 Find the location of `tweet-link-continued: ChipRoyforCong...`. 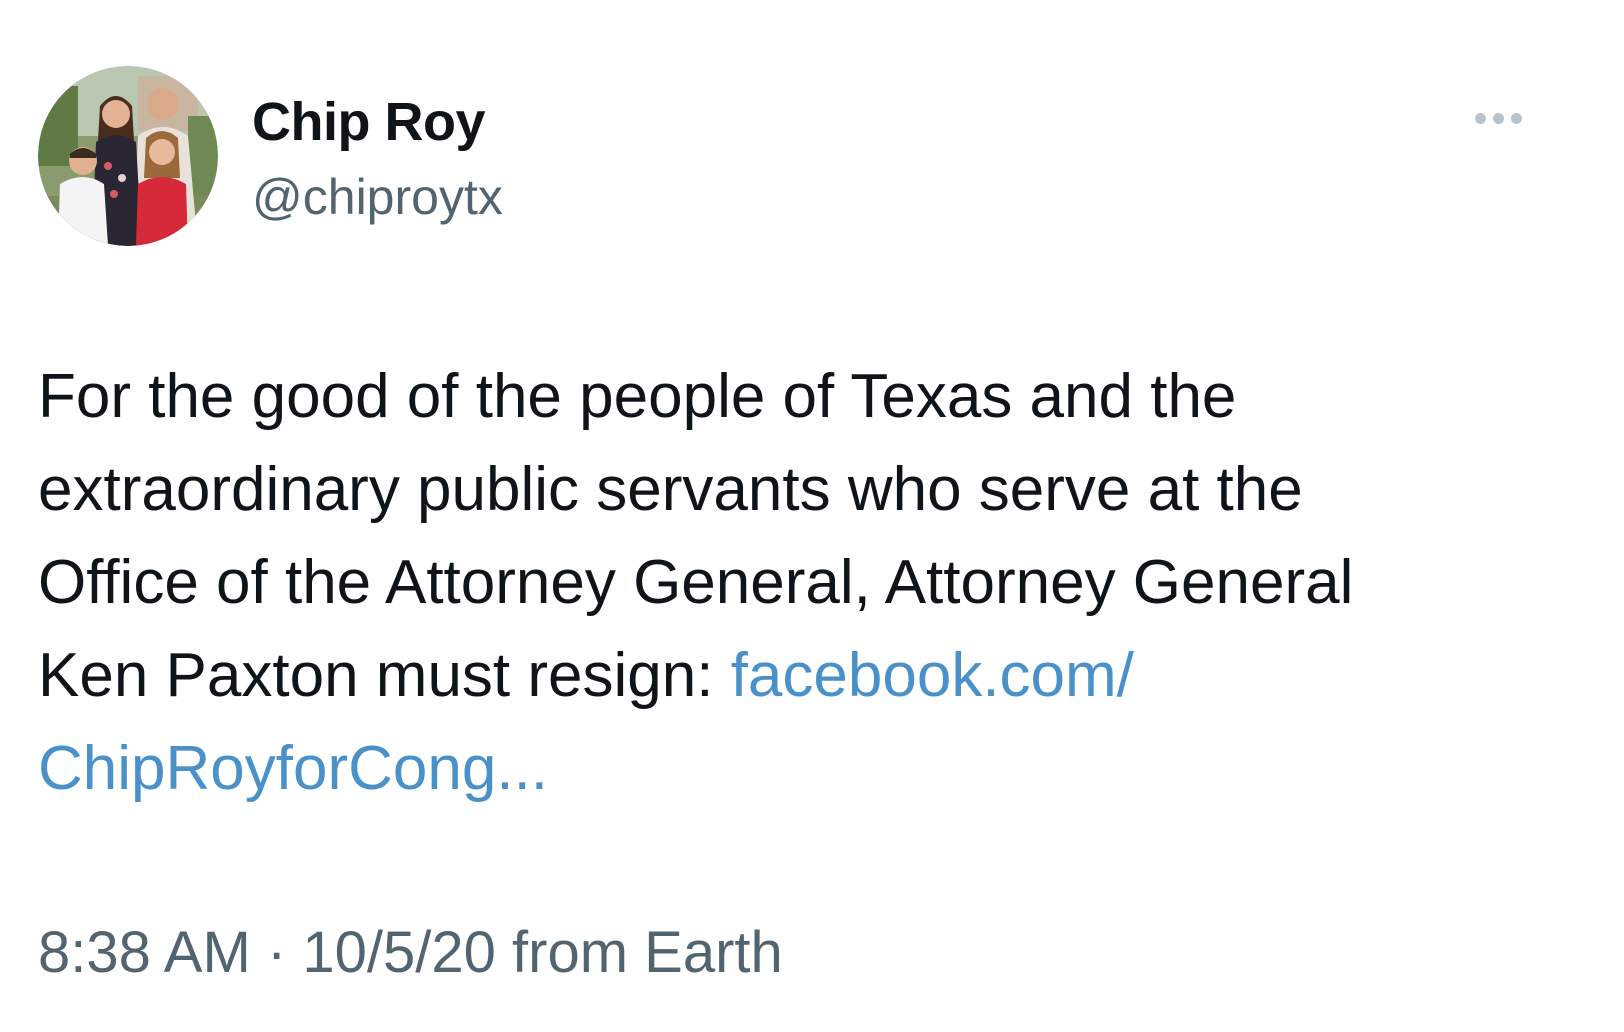

tweet-link-continued: ChipRoyforCong... is located at coordinates (293, 768).